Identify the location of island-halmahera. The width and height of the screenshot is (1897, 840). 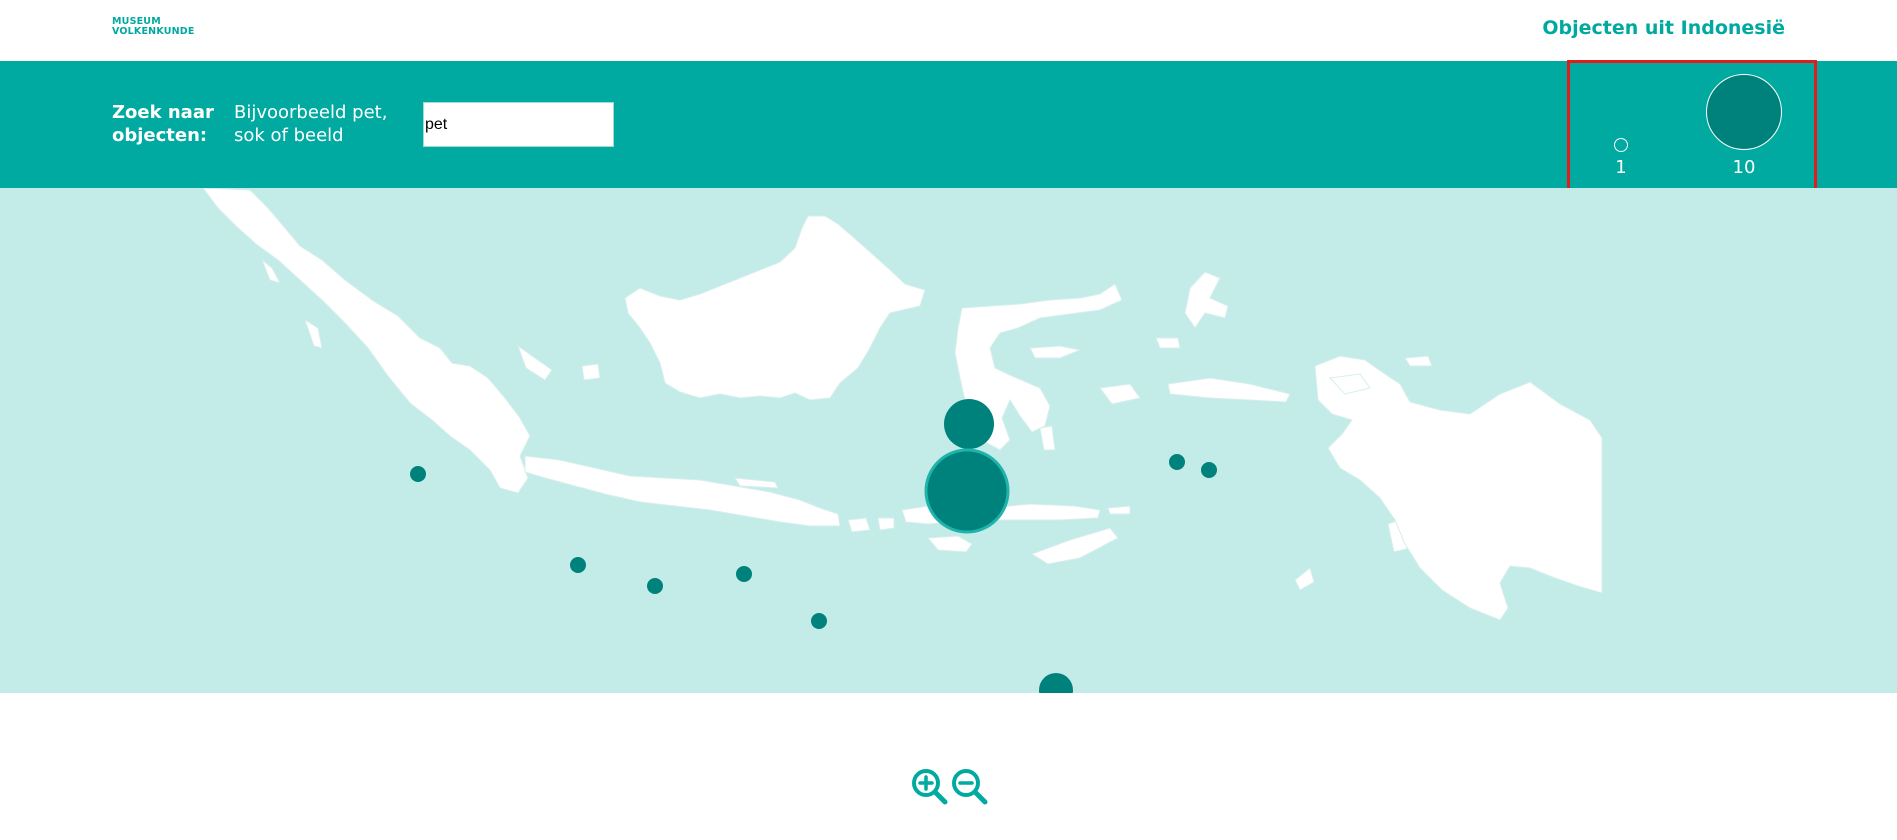
(1206, 300).